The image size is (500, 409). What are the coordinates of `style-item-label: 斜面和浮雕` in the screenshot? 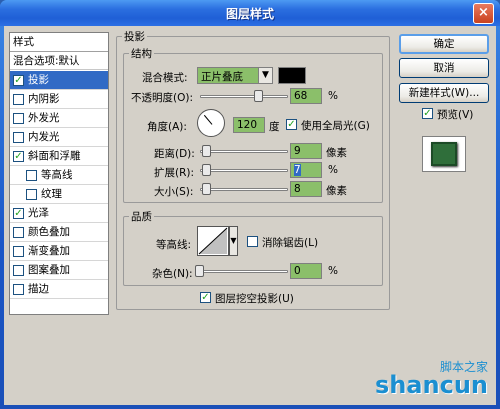 It's located at (54, 156).